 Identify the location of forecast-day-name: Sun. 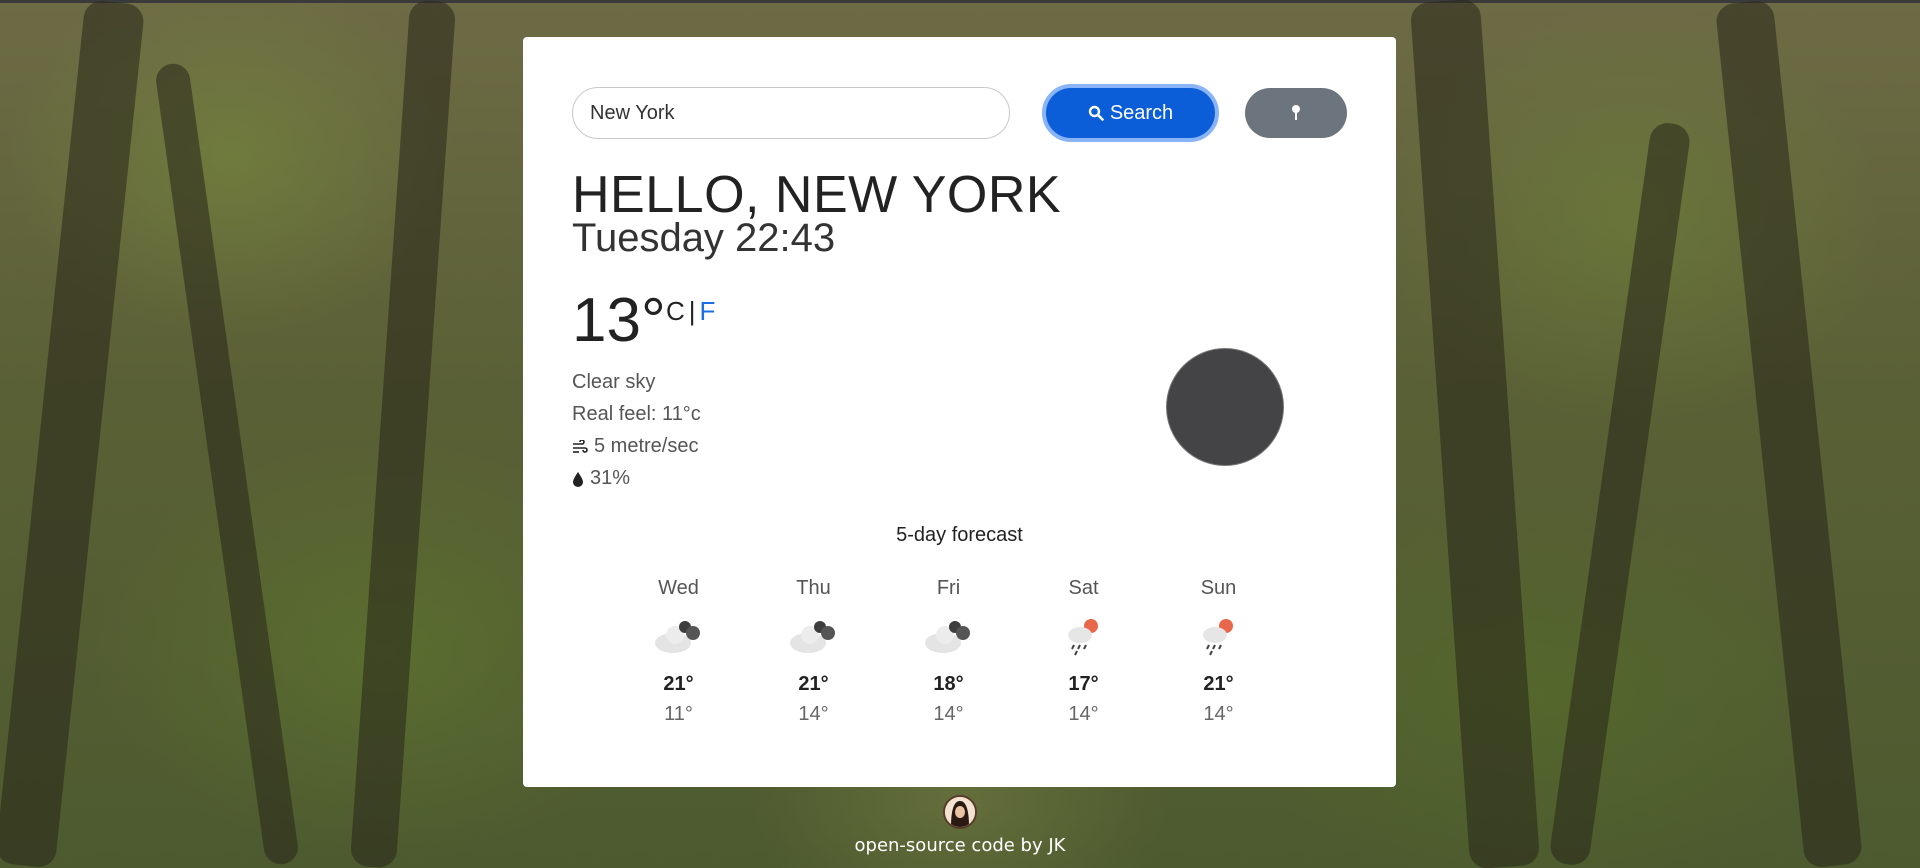
(1218, 588).